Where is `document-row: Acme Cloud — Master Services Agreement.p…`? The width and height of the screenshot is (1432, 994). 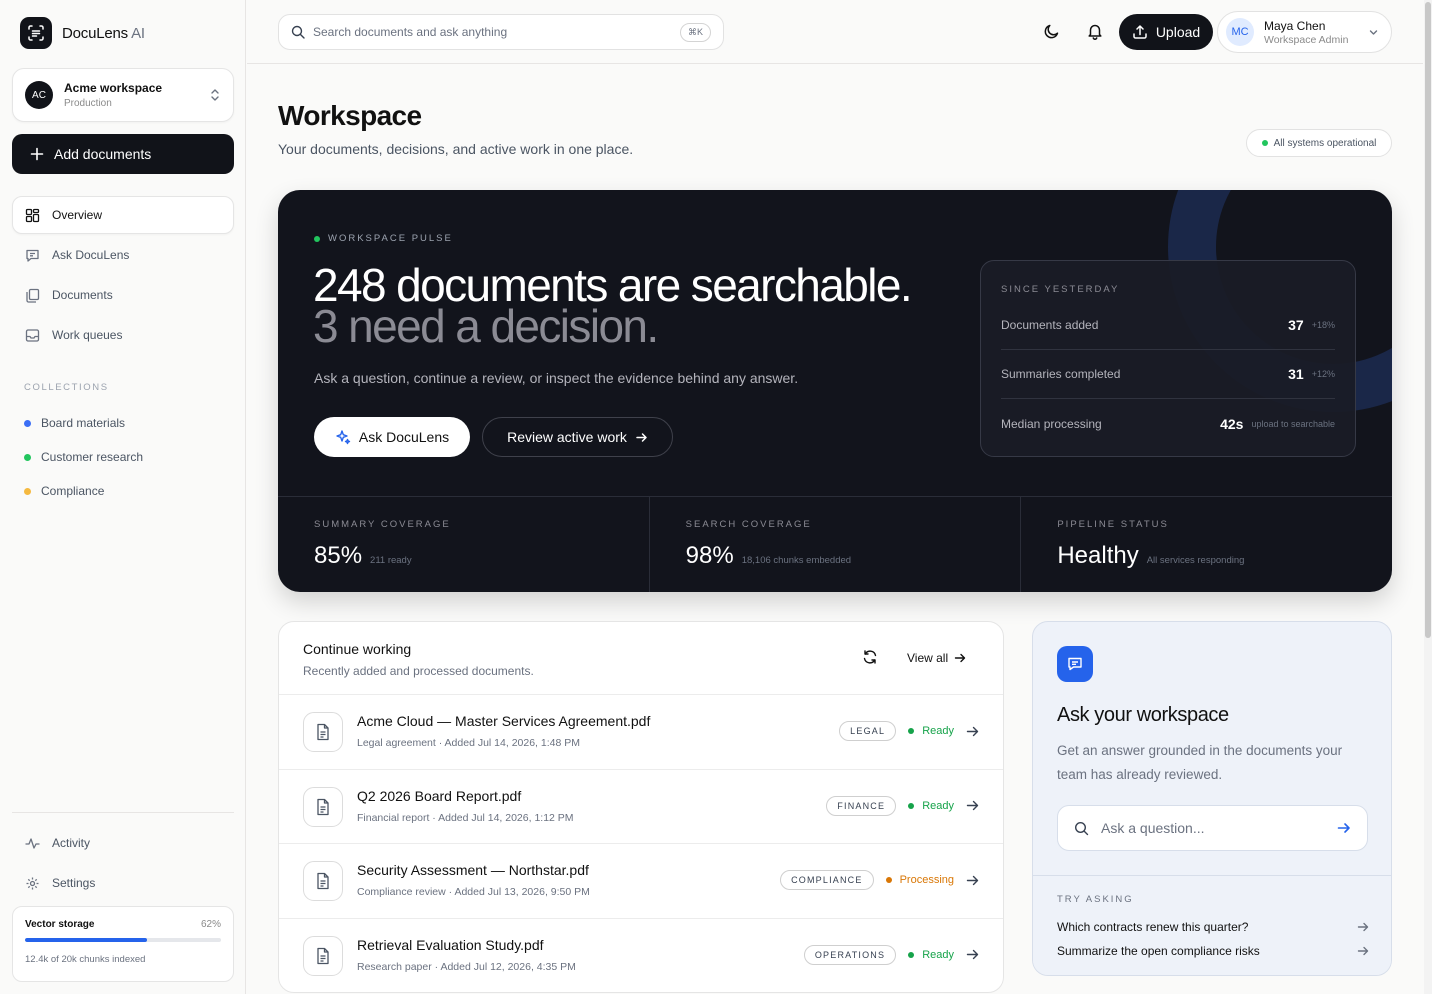
document-row: Acme Cloud — Master Services Agreement.p… is located at coordinates (641, 732).